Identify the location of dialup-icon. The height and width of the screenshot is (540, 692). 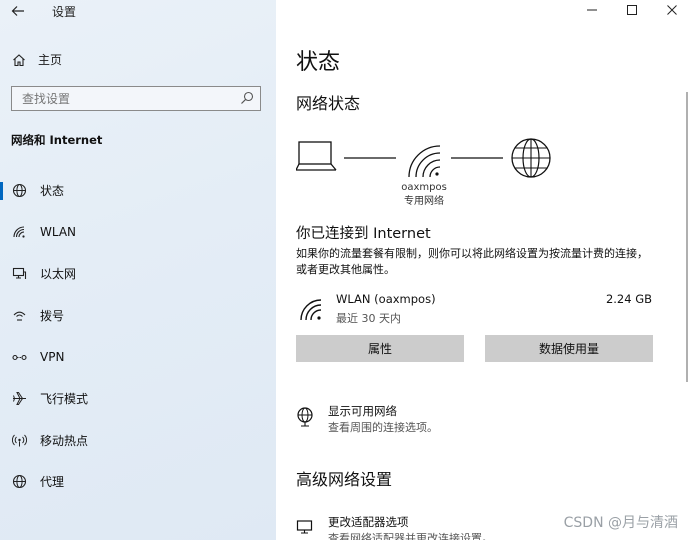
(19, 316).